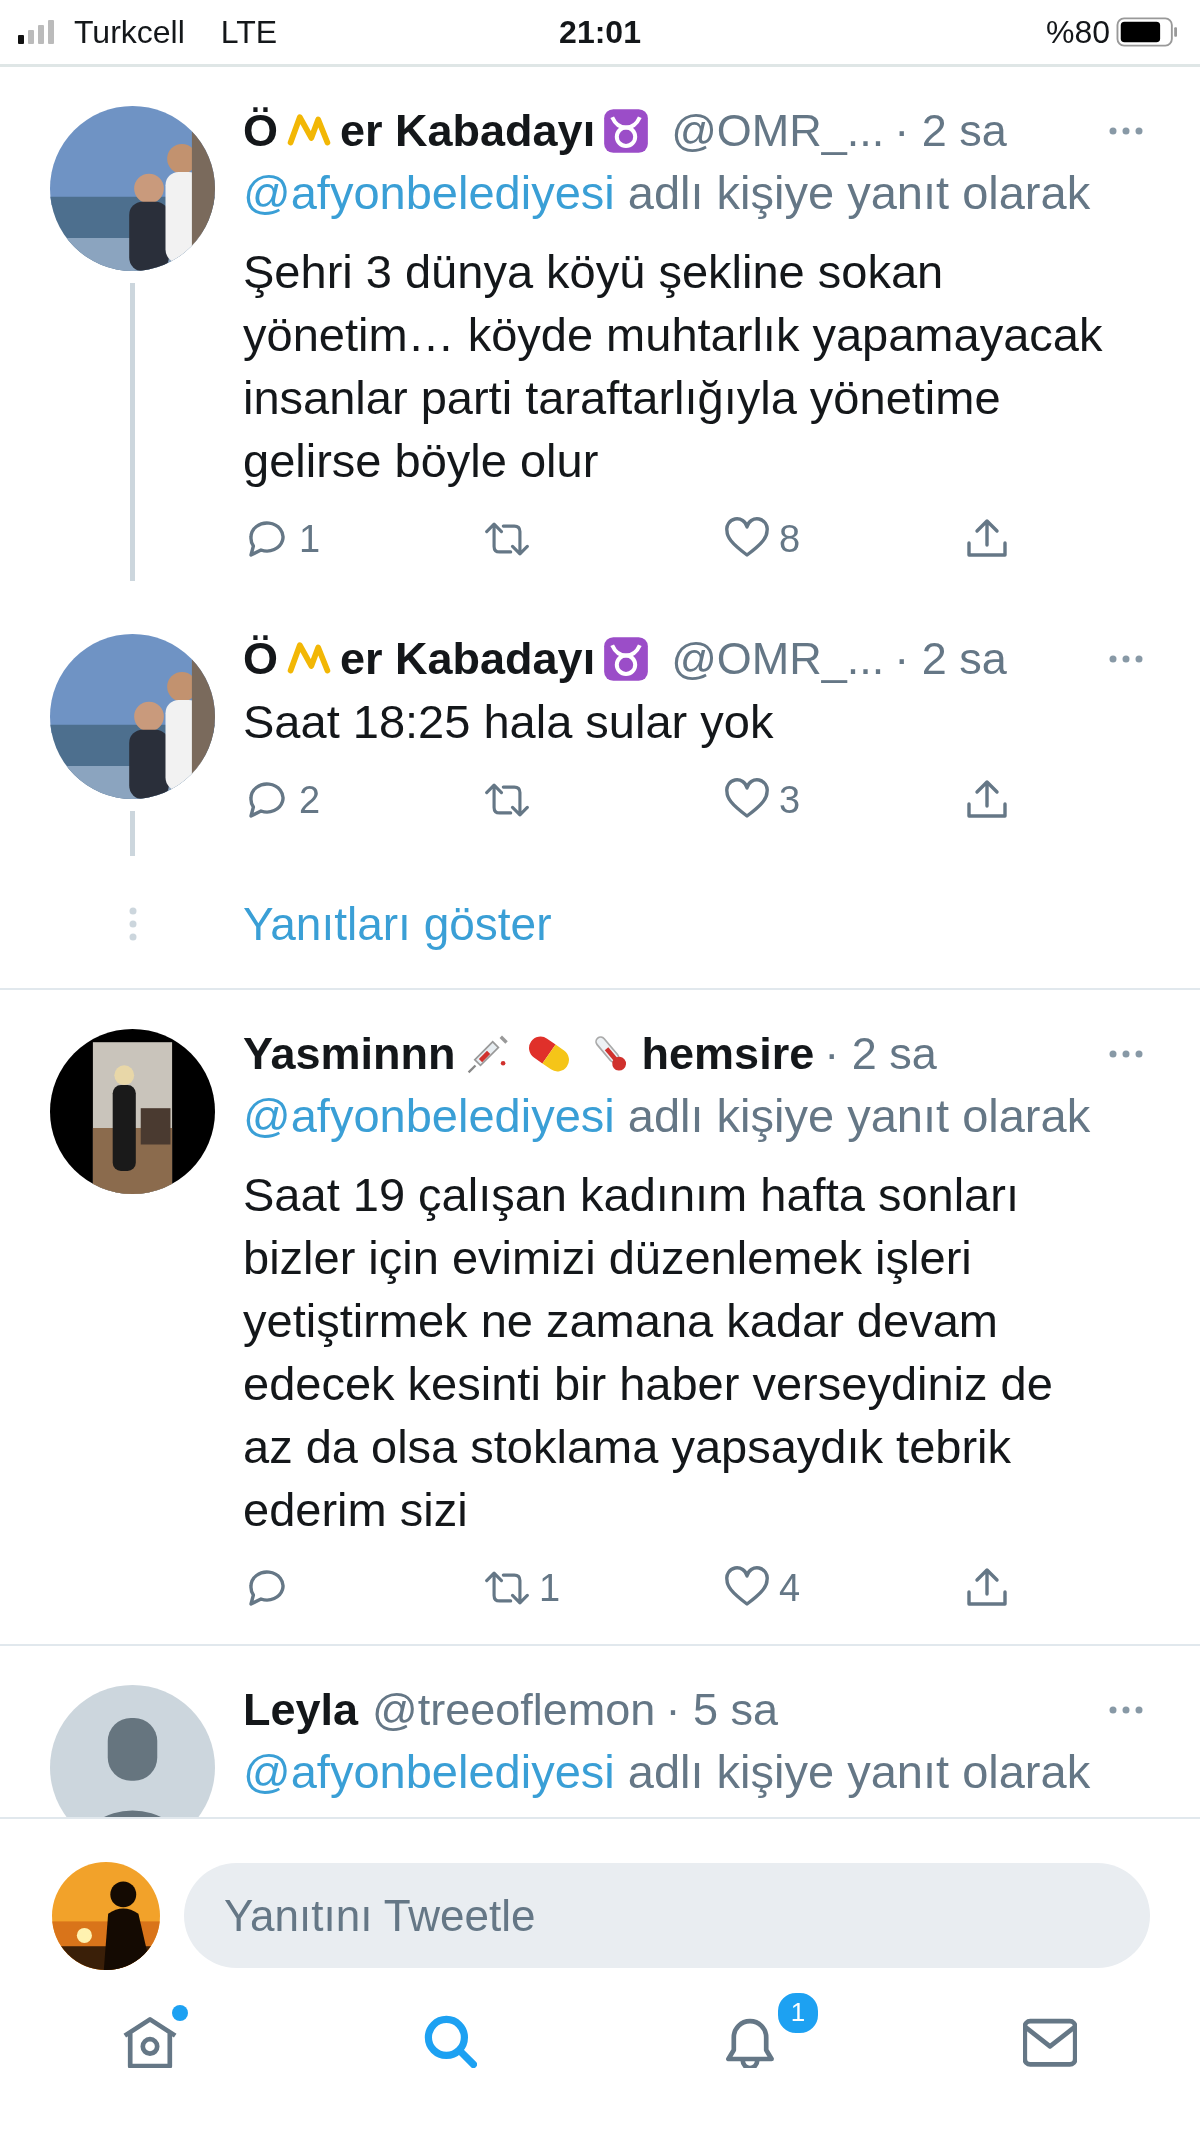  Describe the element at coordinates (721, 1710) in the screenshot. I see `tweet-time: · 5 sa` at that location.